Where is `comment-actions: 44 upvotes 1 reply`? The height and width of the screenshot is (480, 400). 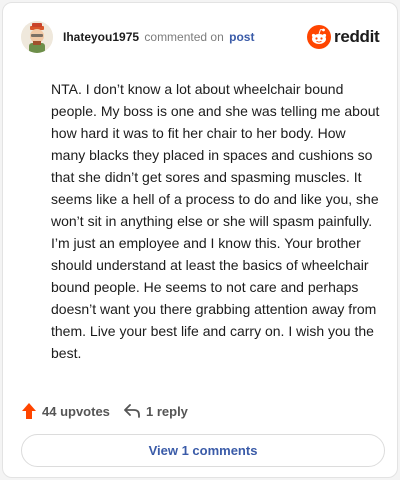
comment-actions: 44 upvotes 1 reply is located at coordinates (201, 411).